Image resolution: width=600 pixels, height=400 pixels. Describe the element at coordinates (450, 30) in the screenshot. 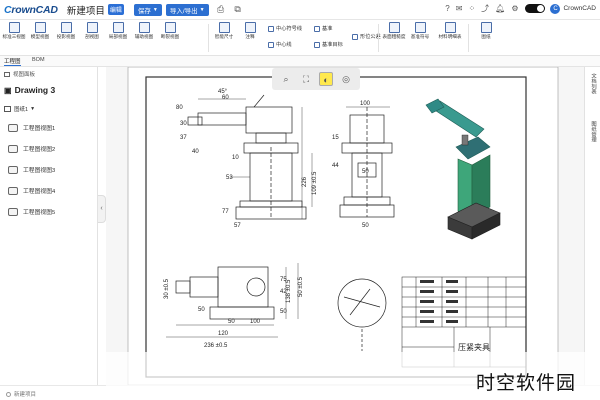

I see `bom-table-button: 材料明细表` at that location.